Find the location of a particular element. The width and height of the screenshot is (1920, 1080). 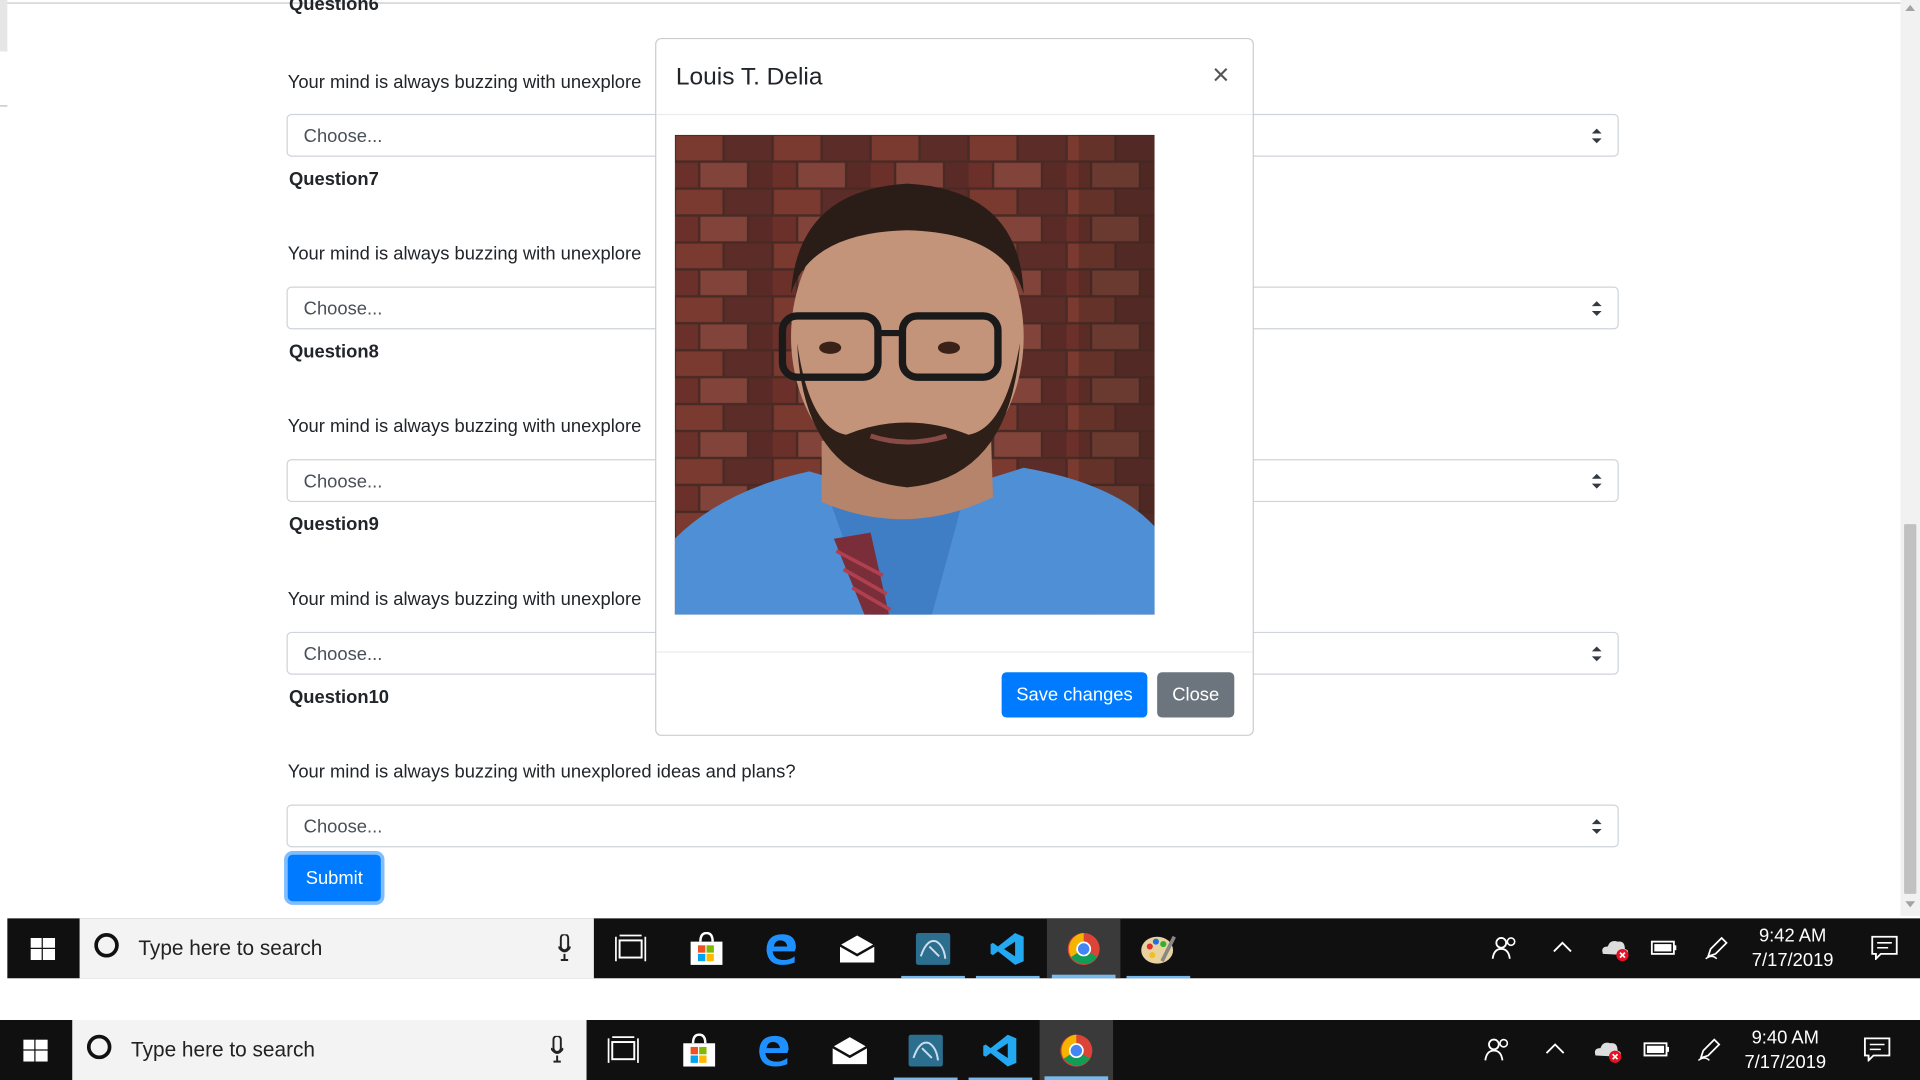

screenshot-gap is located at coordinates (960, 999).